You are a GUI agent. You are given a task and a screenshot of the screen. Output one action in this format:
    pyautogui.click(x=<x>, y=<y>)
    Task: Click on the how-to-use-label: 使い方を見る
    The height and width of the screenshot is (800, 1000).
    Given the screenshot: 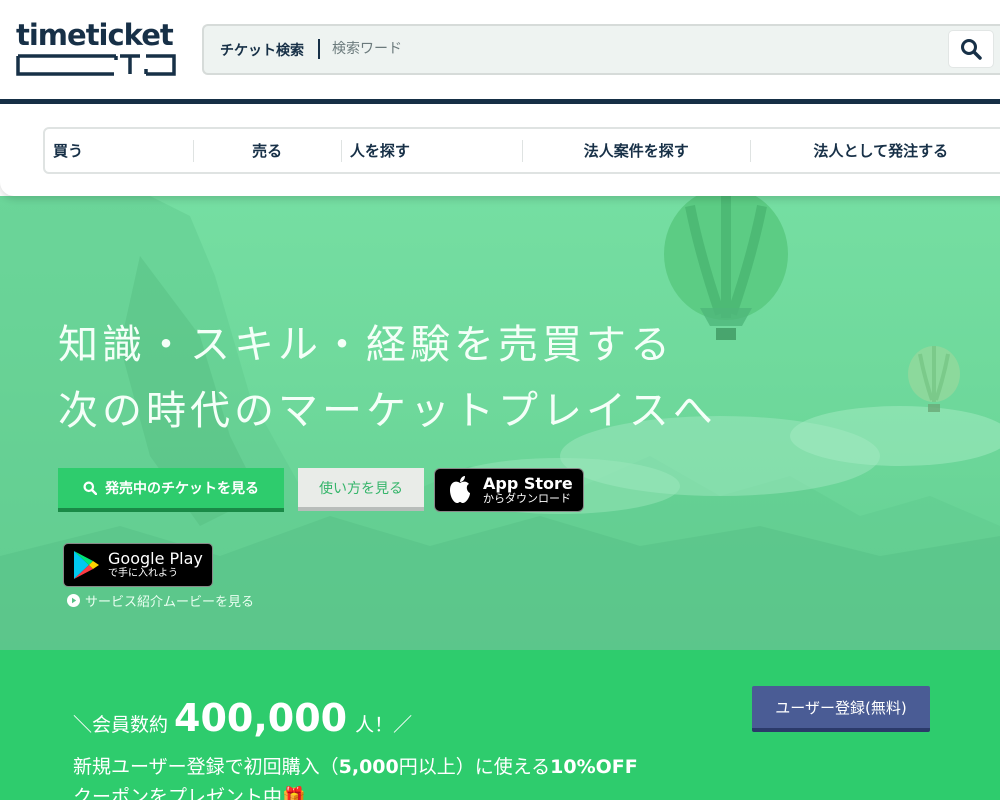 What is the action you would take?
    pyautogui.click(x=361, y=488)
    